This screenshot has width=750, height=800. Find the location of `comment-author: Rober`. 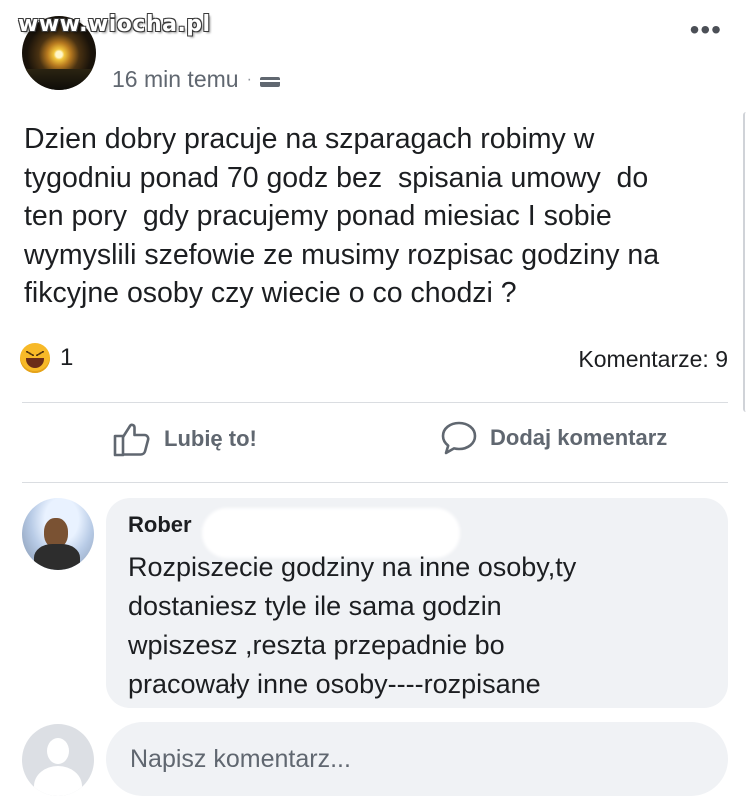

comment-author: Rober is located at coordinates (160, 525).